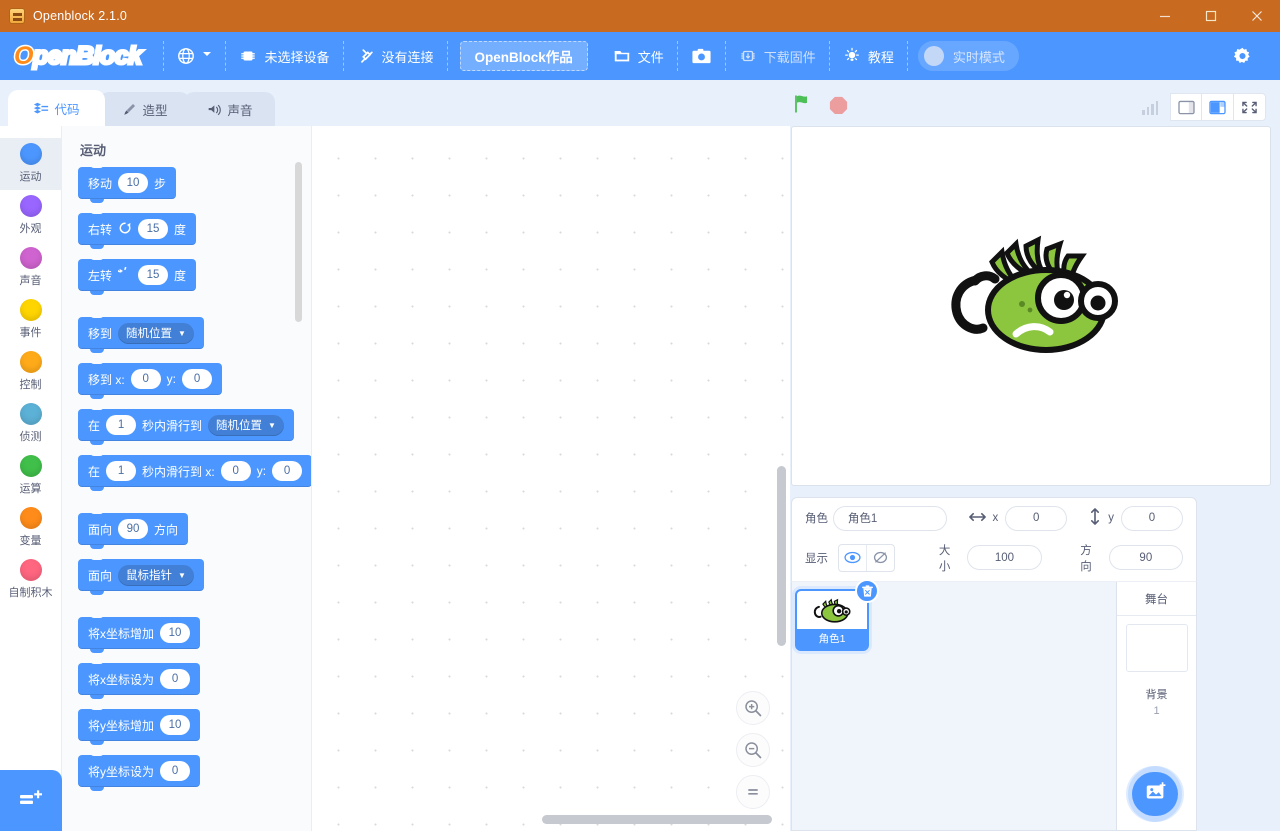 This screenshot has height=831, width=1280. I want to click on add-backdrop-button, so click(1156, 794).